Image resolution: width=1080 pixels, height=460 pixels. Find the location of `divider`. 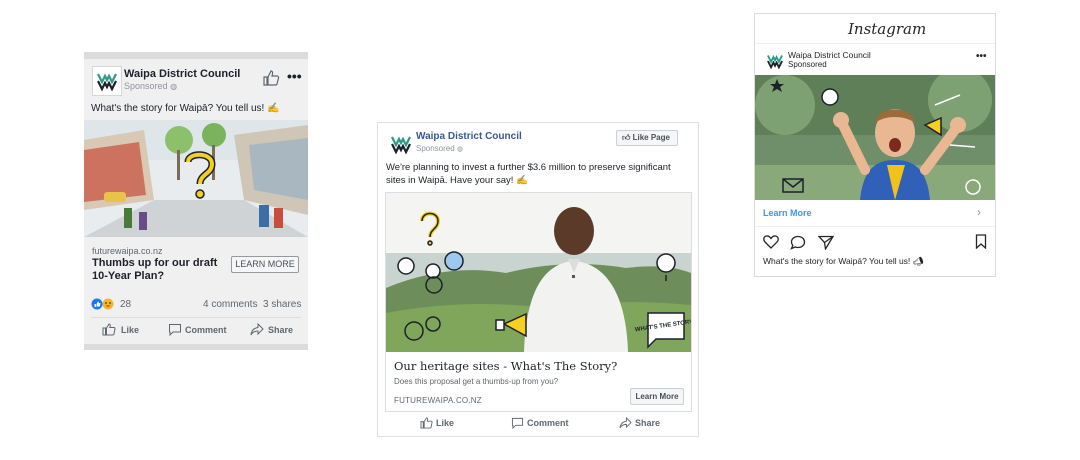

divider is located at coordinates (196, 317).